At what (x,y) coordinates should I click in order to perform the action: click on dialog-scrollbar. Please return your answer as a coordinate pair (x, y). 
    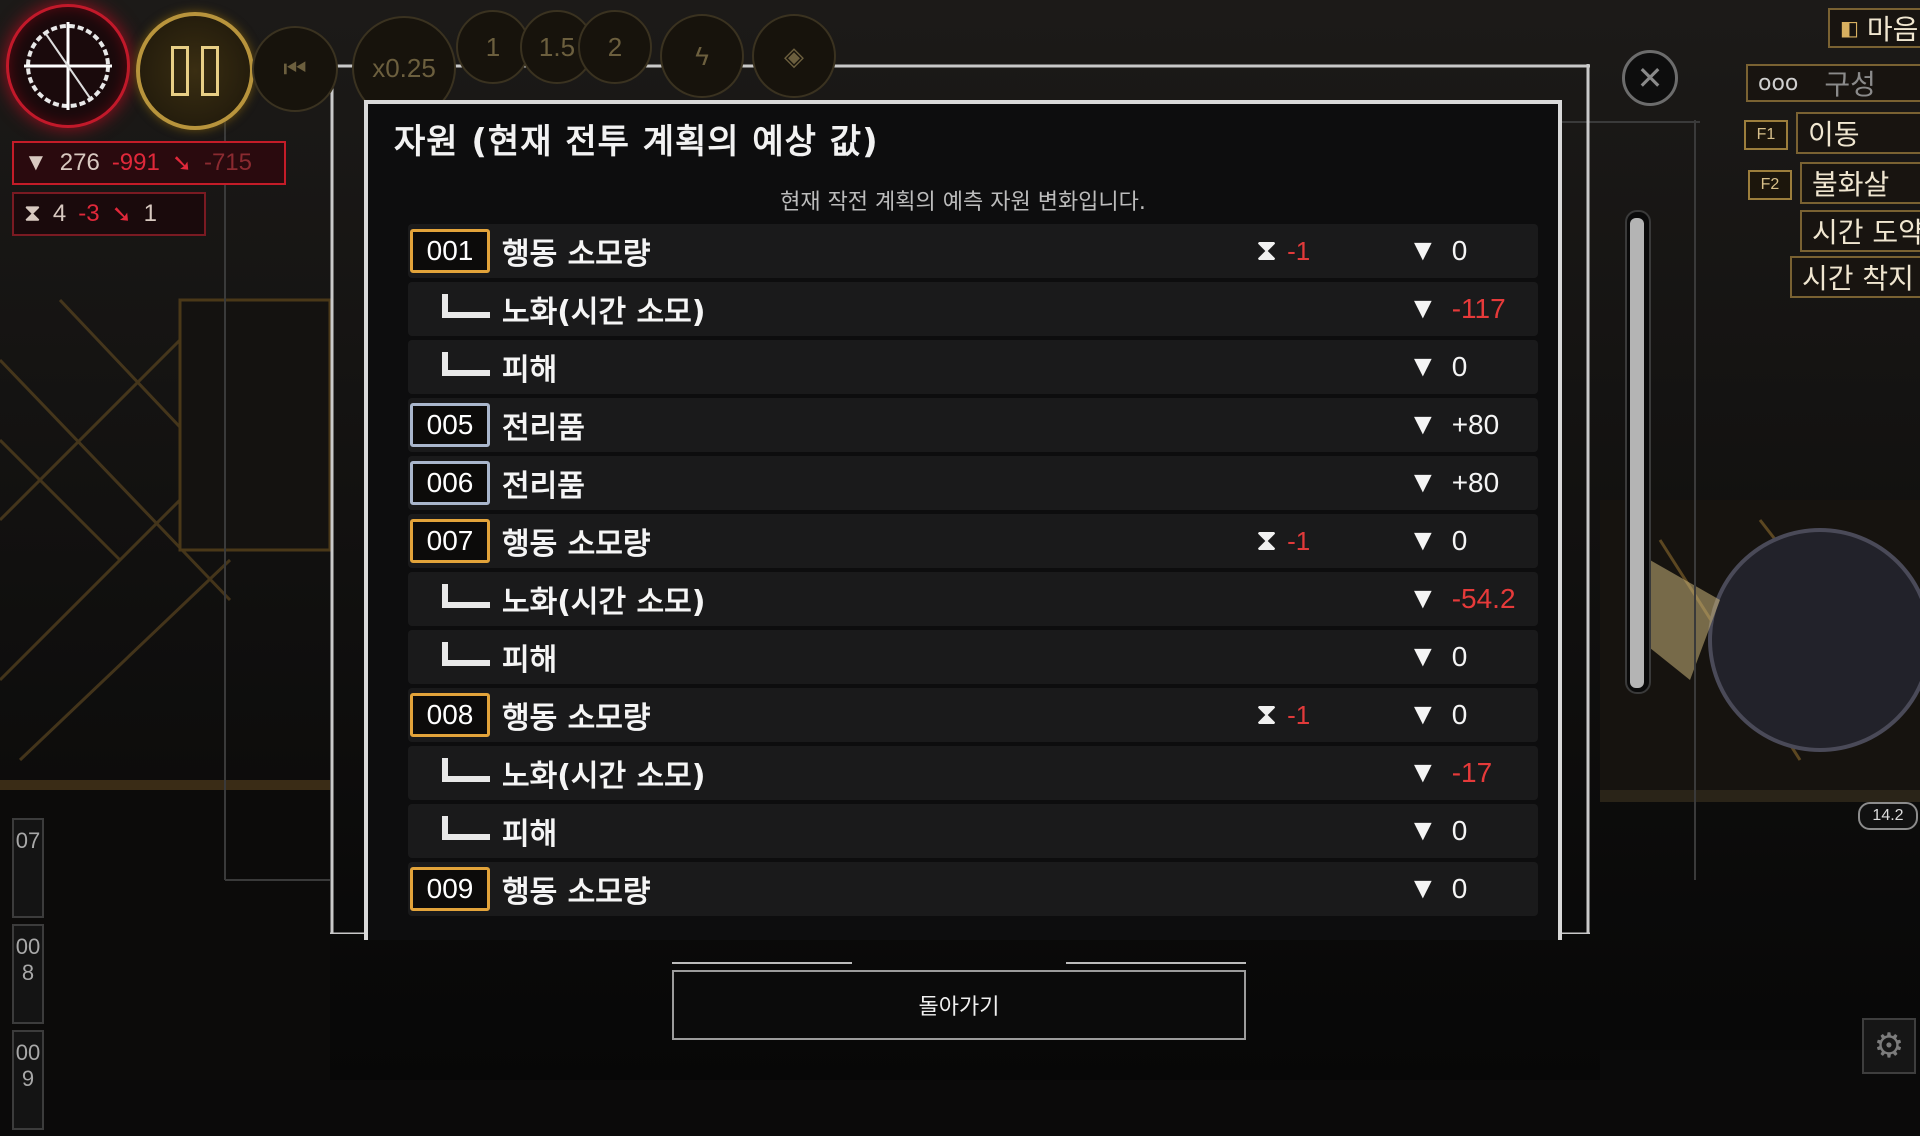
    Looking at the image, I should click on (1638, 452).